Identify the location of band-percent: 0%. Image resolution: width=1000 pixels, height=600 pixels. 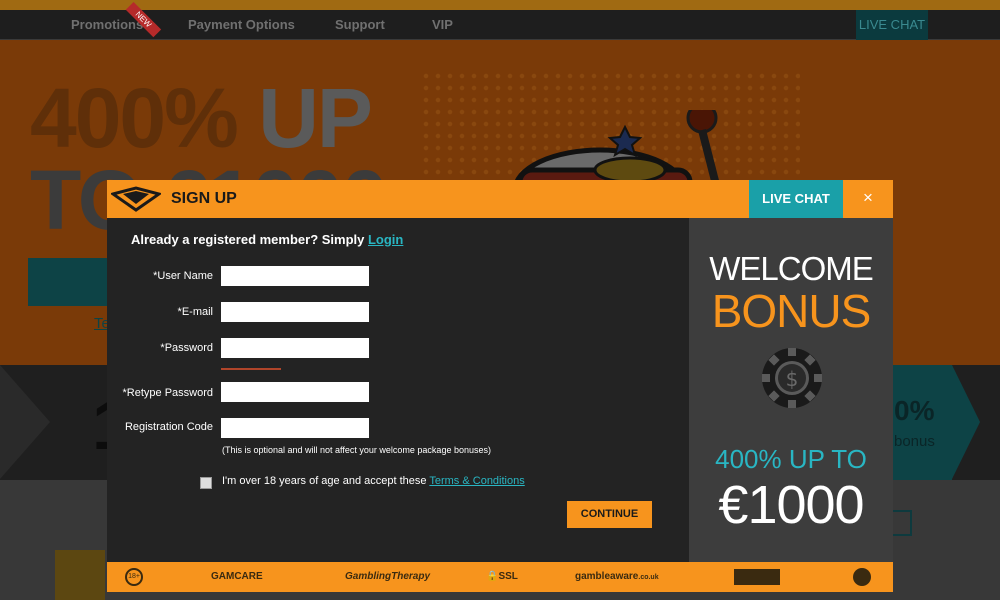
(914, 410).